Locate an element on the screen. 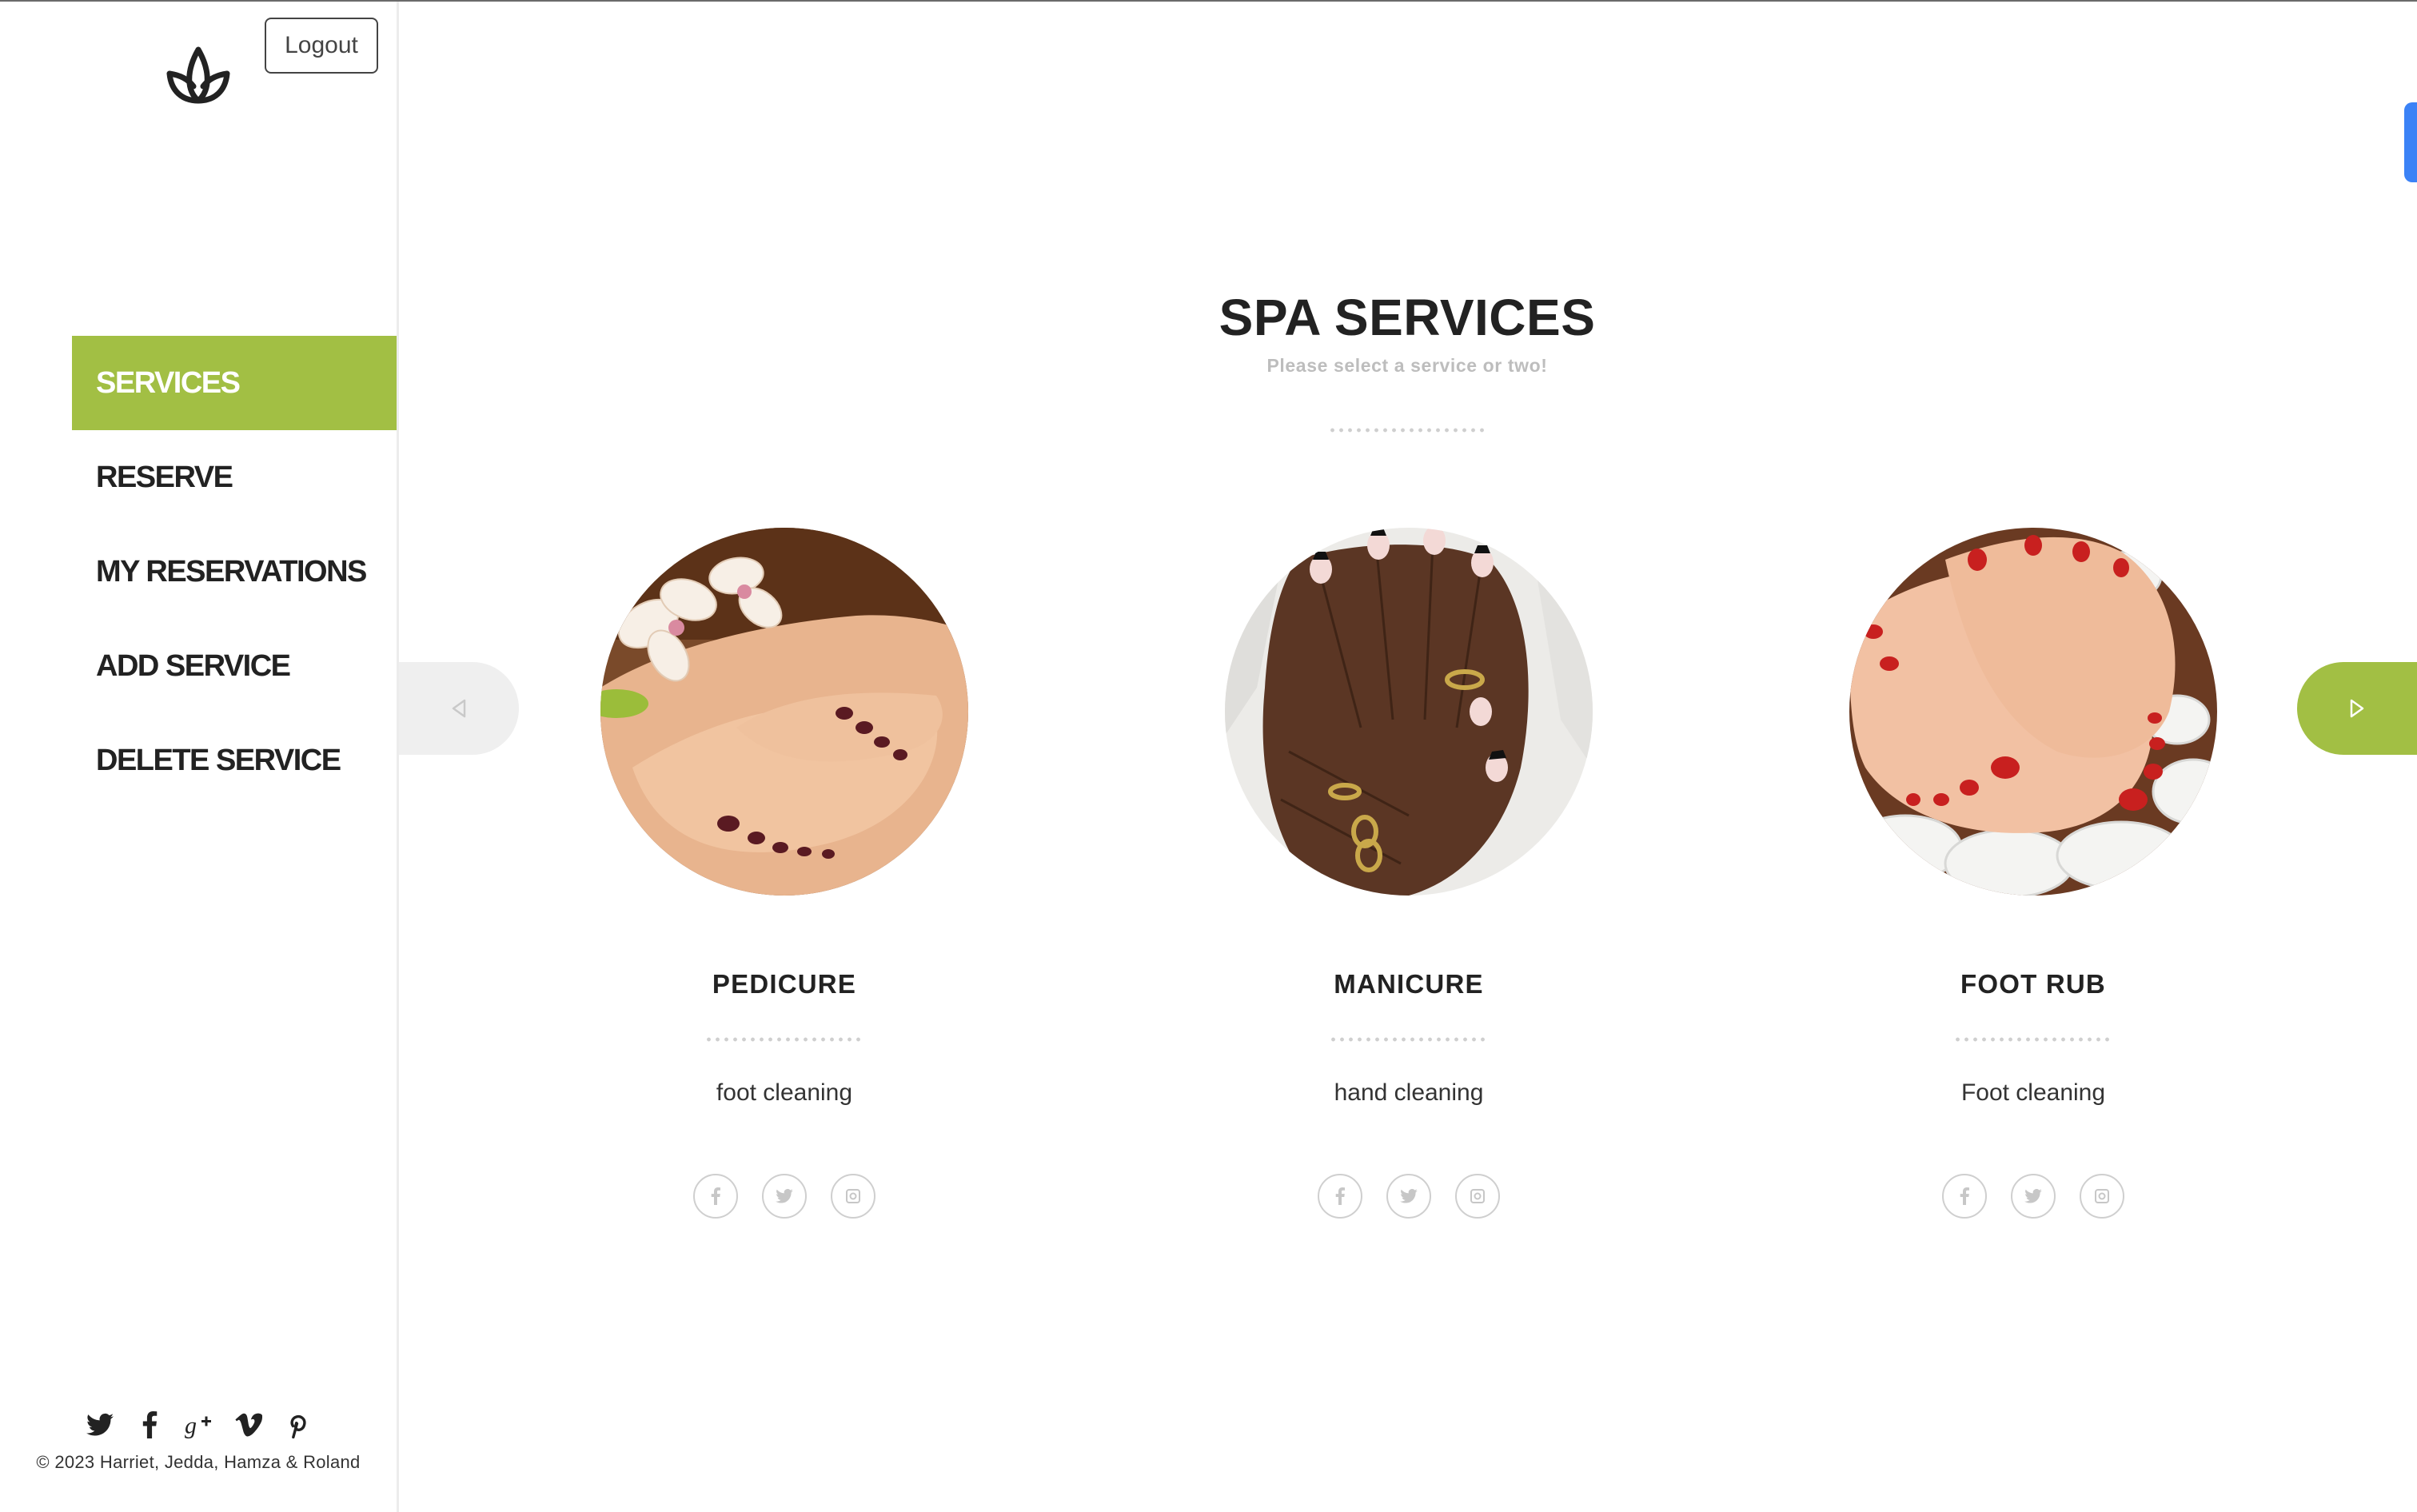  service-name: PEDICURE is located at coordinates (784, 984).